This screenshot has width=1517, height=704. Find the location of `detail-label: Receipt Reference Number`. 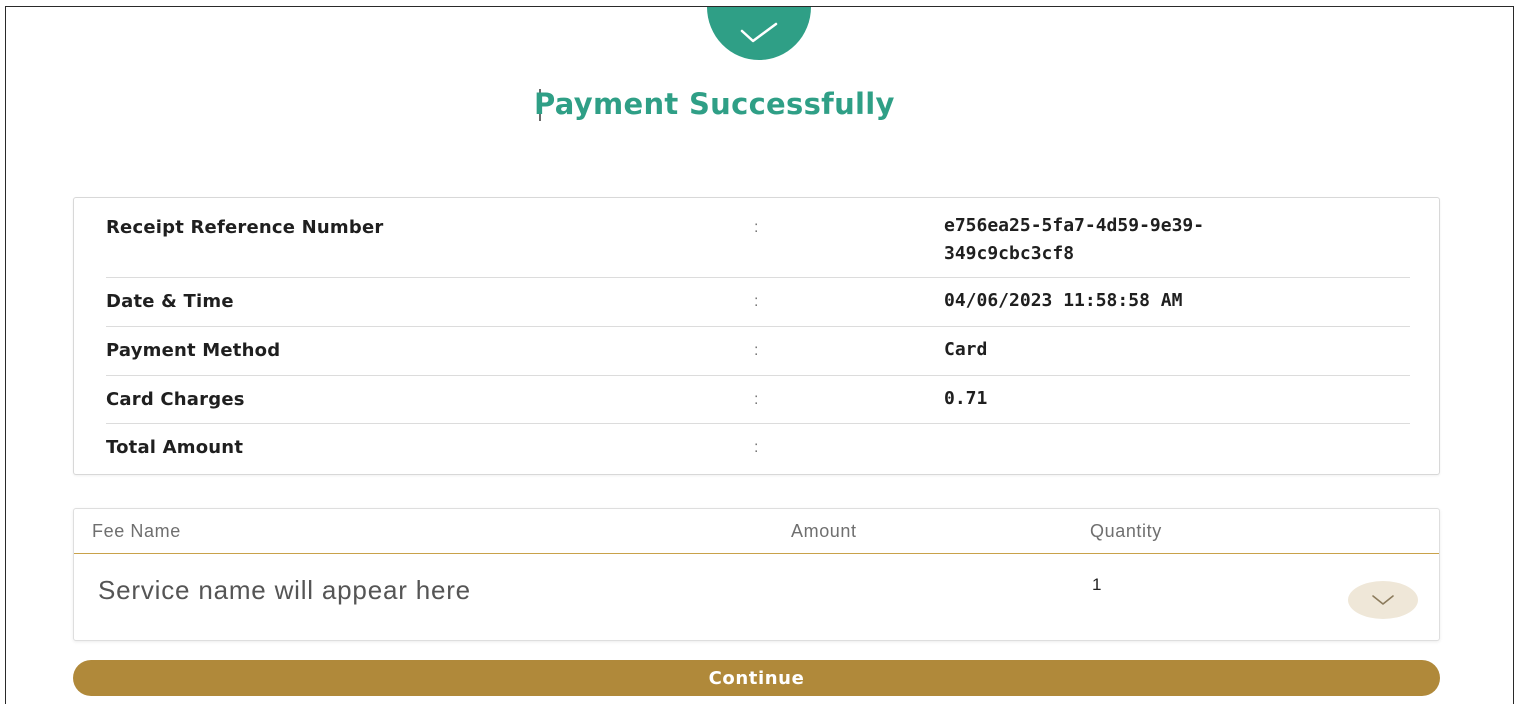

detail-label: Receipt Reference Number is located at coordinates (245, 227).